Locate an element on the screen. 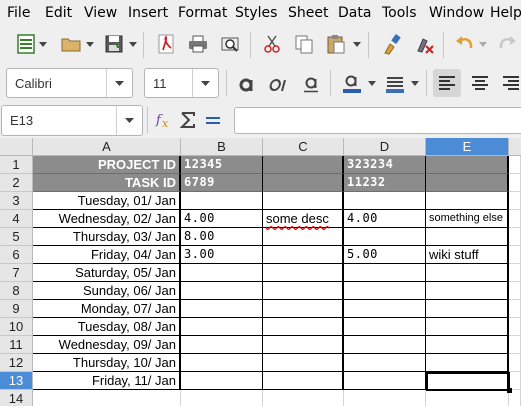 This screenshot has height=406, width=521. italic-icon is located at coordinates (279, 83).